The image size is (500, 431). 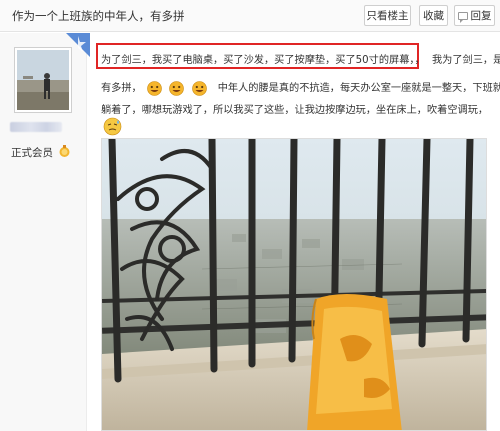 I want to click on post-line-2: 有多拼， 中年人的腰是真的不抗造，每天办公室一座就是一整天，下班就想, so click(x=300, y=87).